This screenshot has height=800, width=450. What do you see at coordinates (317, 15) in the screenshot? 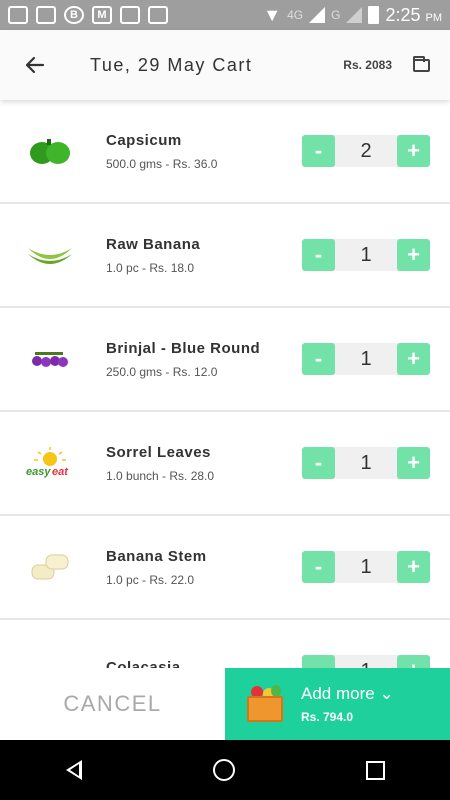
I see `signal-icon` at bounding box center [317, 15].